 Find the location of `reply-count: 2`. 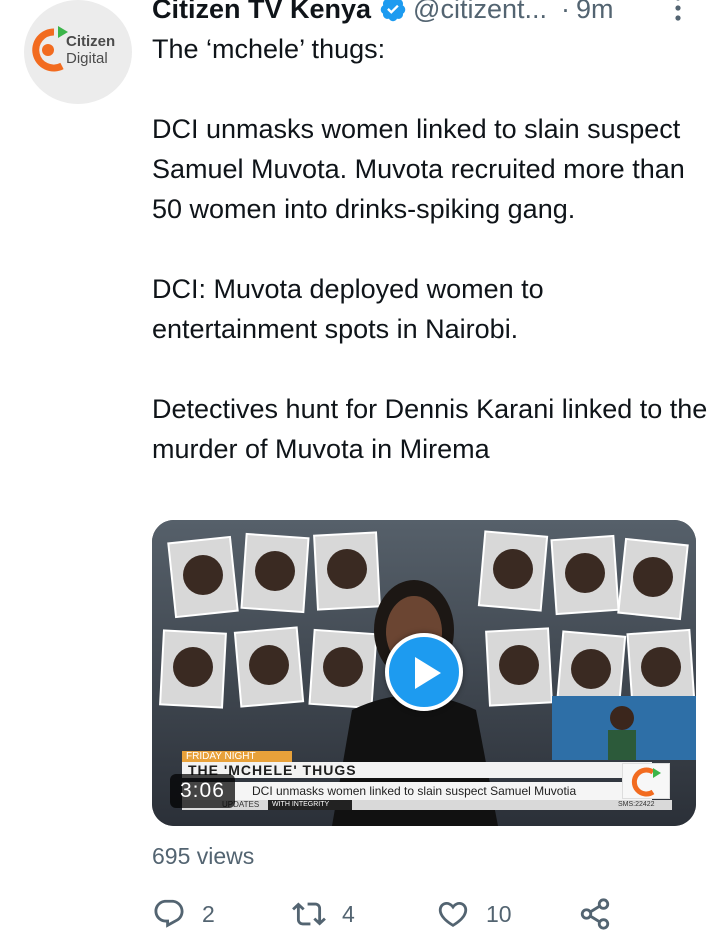

reply-count: 2 is located at coordinates (208, 913).